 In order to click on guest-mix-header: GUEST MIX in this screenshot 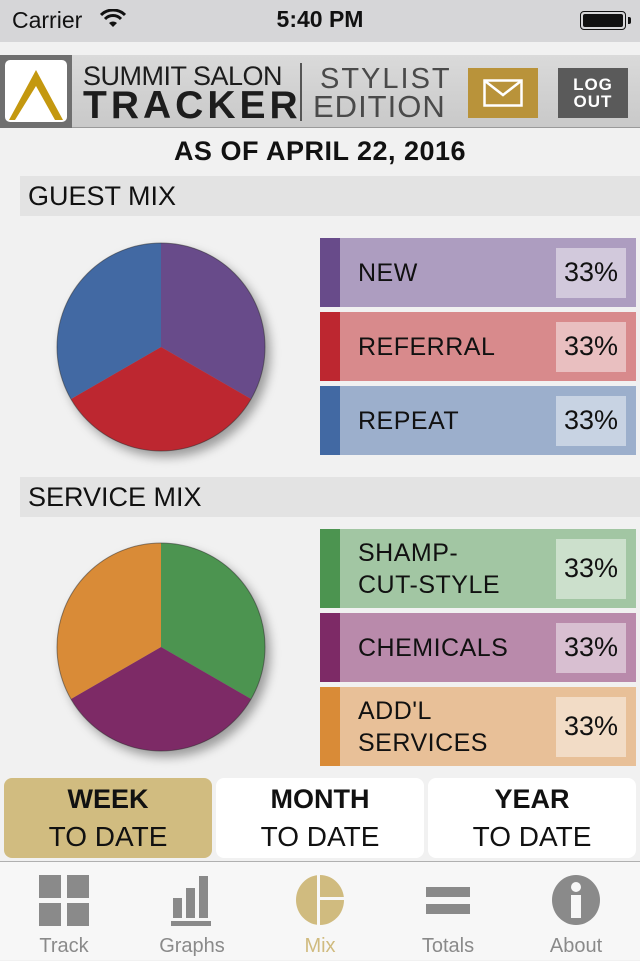, I will do `click(330, 196)`.